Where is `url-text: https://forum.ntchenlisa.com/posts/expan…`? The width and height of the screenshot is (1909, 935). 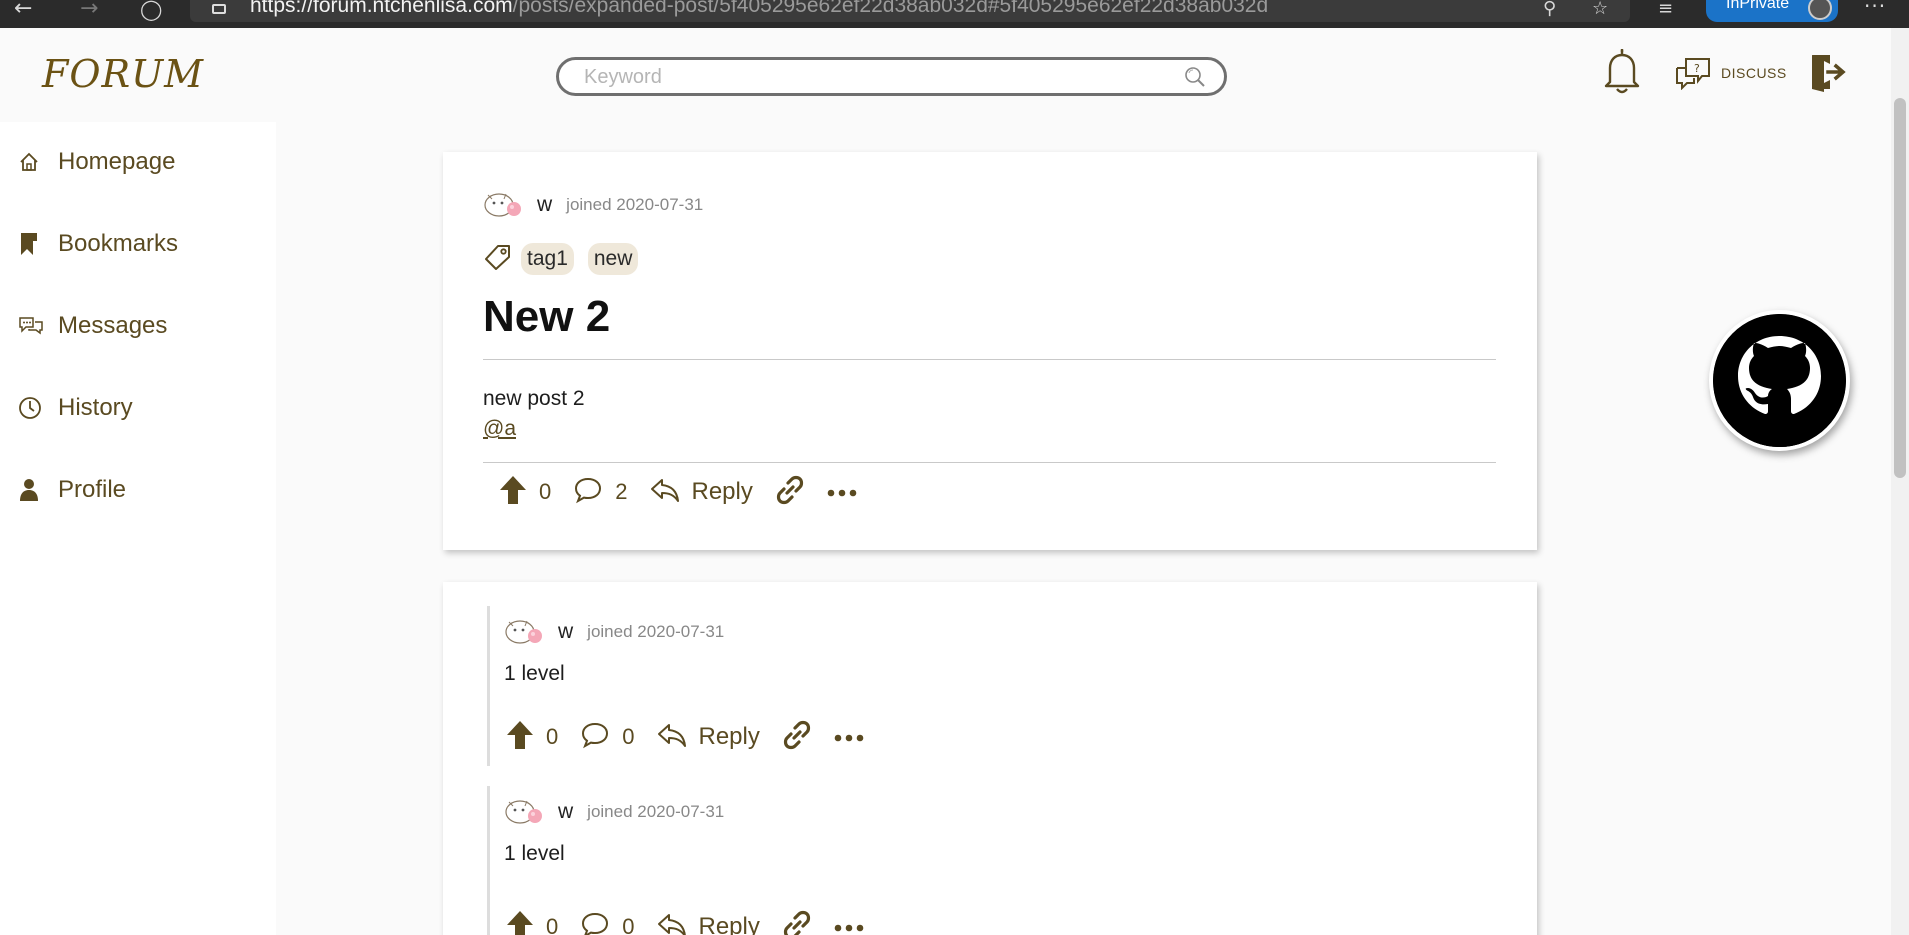 url-text: https://forum.ntchenlisa.com/posts/expan… is located at coordinates (759, 8).